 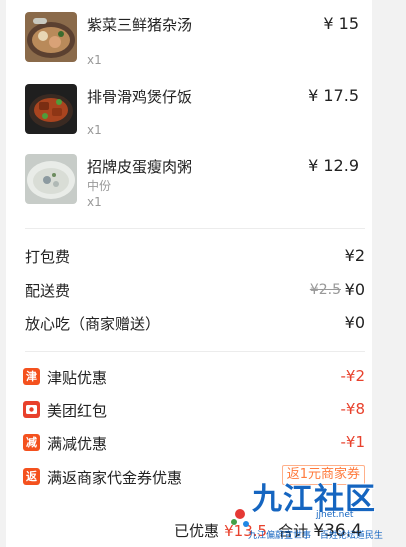 I want to click on voucher-tag: 返1元商家券, so click(x=323, y=475).